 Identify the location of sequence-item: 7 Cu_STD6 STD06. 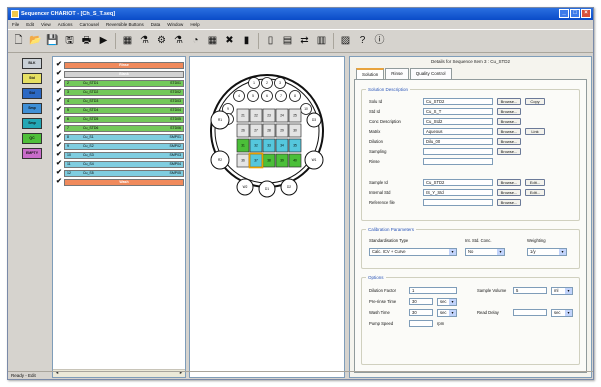
(124, 128).